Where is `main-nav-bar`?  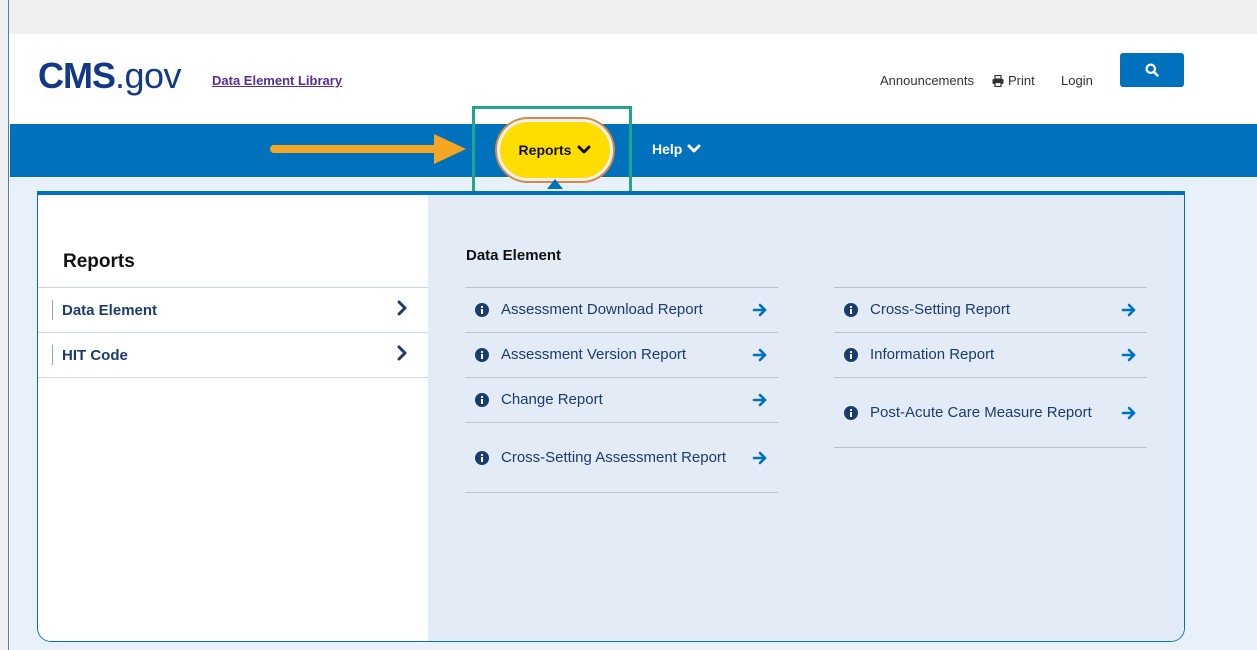
main-nav-bar is located at coordinates (633, 150).